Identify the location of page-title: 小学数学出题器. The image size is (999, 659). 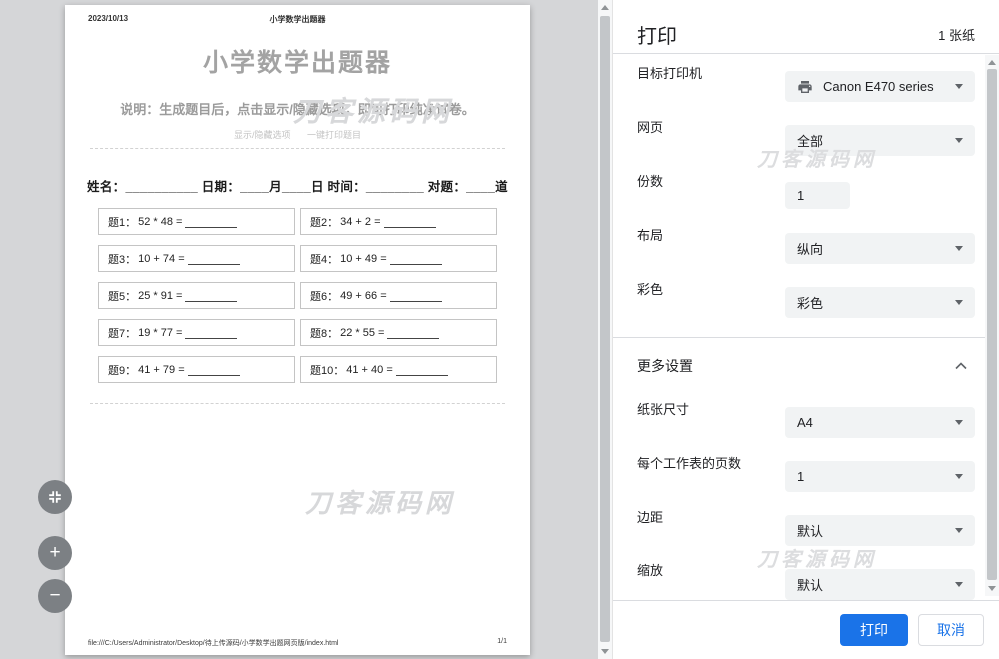
(297, 63).